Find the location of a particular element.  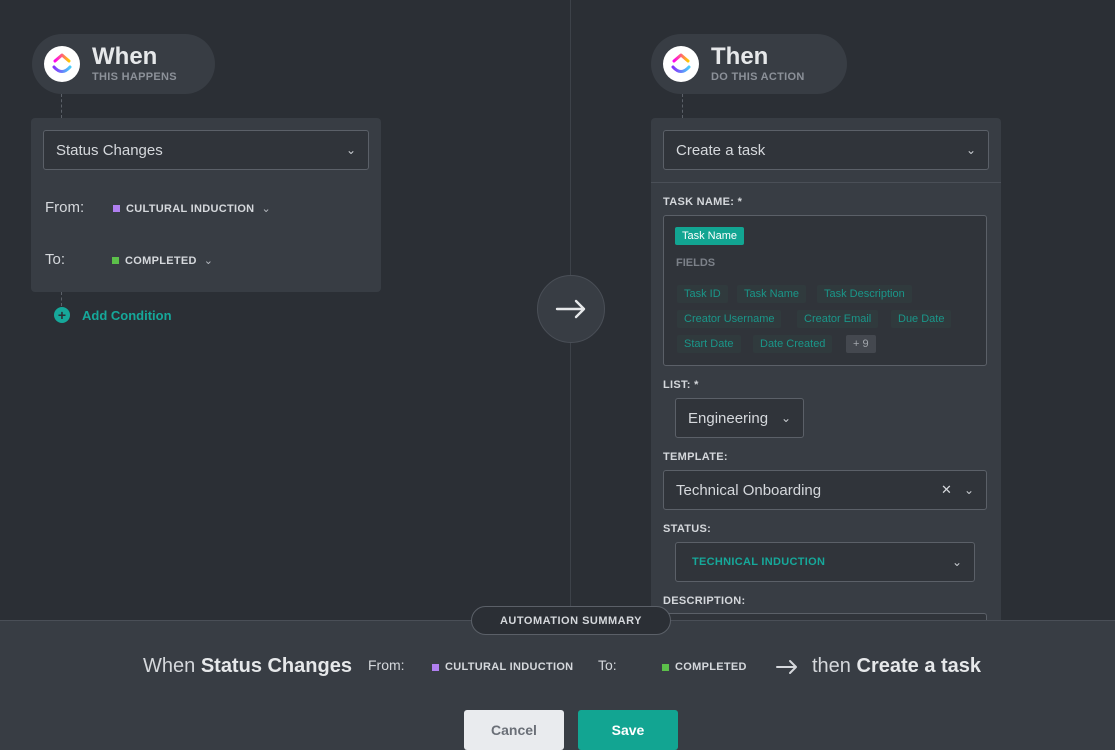

summary-action: Create a task is located at coordinates (919, 666).